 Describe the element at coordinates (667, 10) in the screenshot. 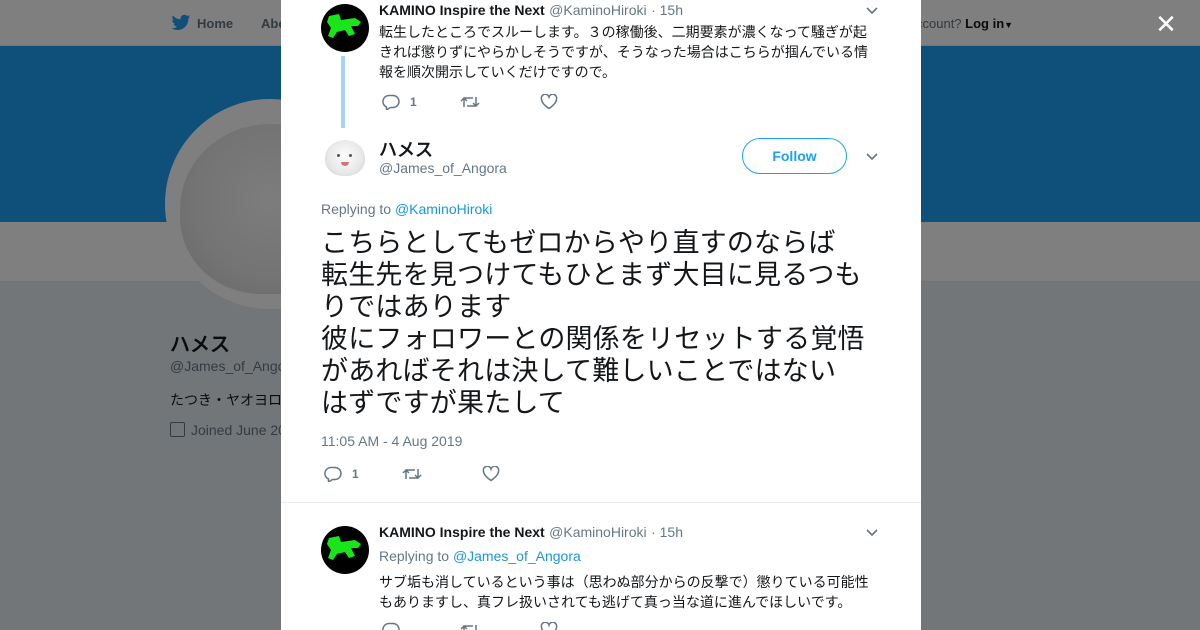

I see `parent-tweet-time: · 15h` at that location.